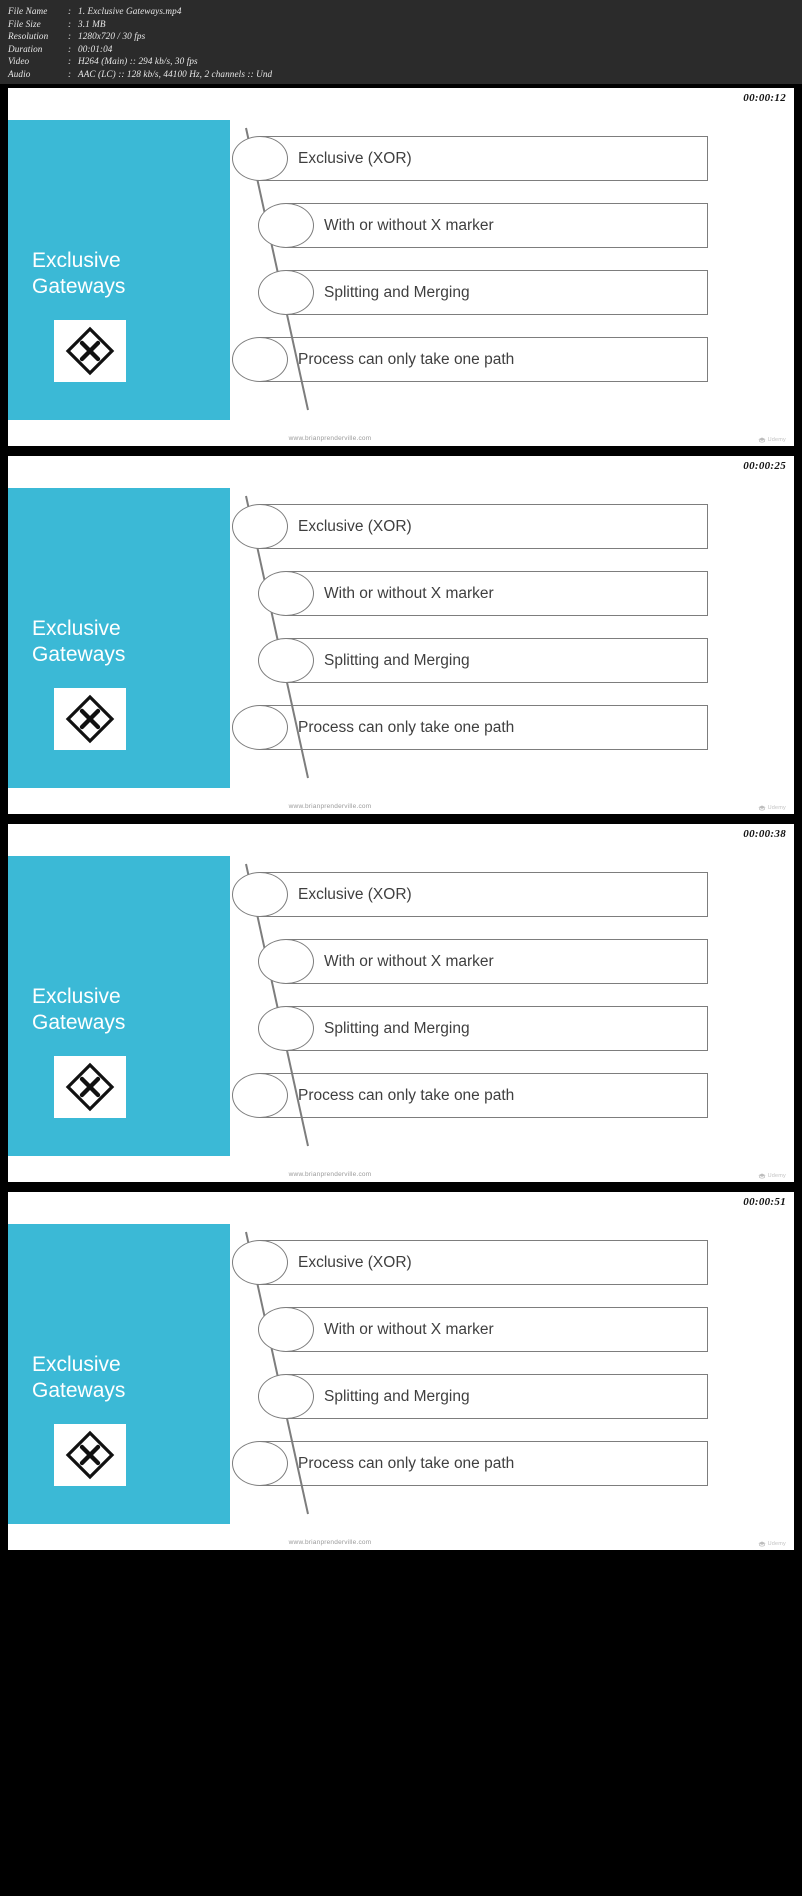 The height and width of the screenshot is (1896, 802). I want to click on media-info-label: Video, so click(19, 61).